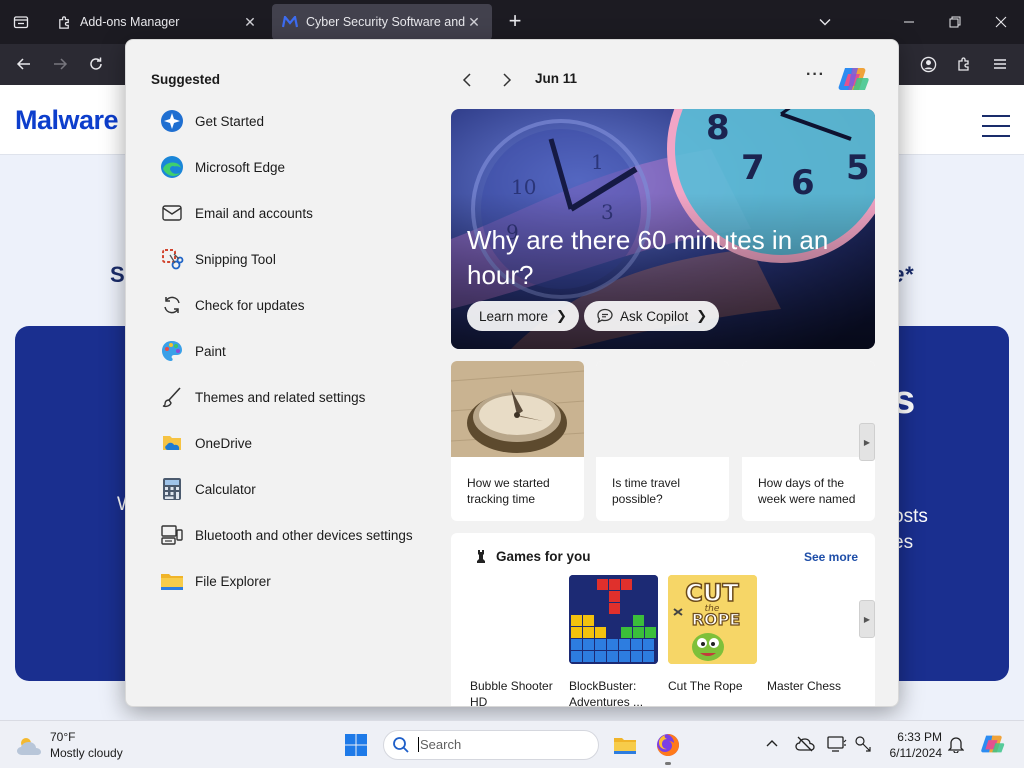 The height and width of the screenshot is (768, 1024). Describe the element at coordinates (605, 316) in the screenshot. I see `chat-bubble-icon` at that location.